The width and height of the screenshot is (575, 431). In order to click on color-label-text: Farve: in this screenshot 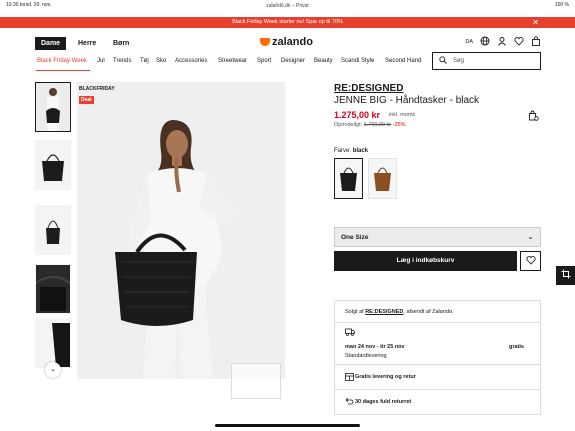, I will do `click(343, 151)`.